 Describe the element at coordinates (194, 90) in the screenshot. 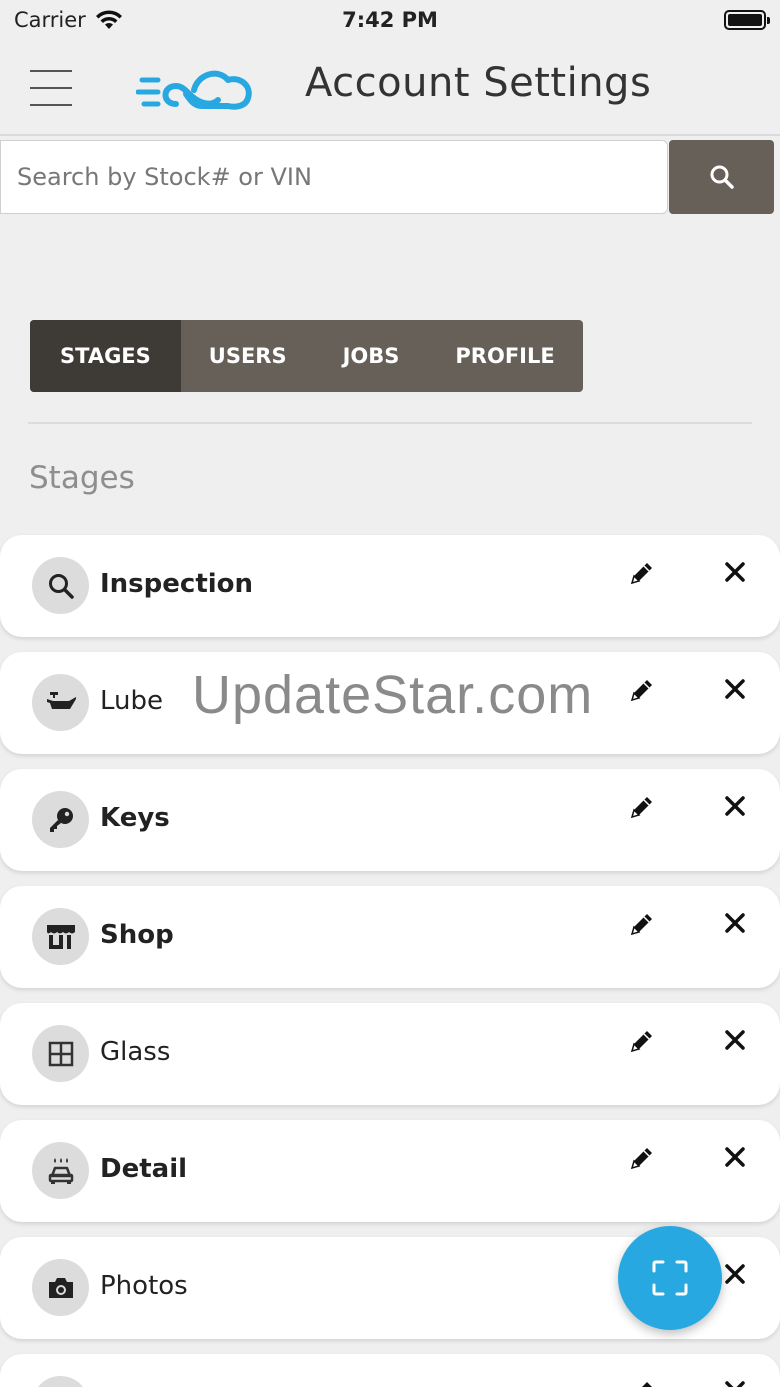

I see `cloud-logo` at that location.